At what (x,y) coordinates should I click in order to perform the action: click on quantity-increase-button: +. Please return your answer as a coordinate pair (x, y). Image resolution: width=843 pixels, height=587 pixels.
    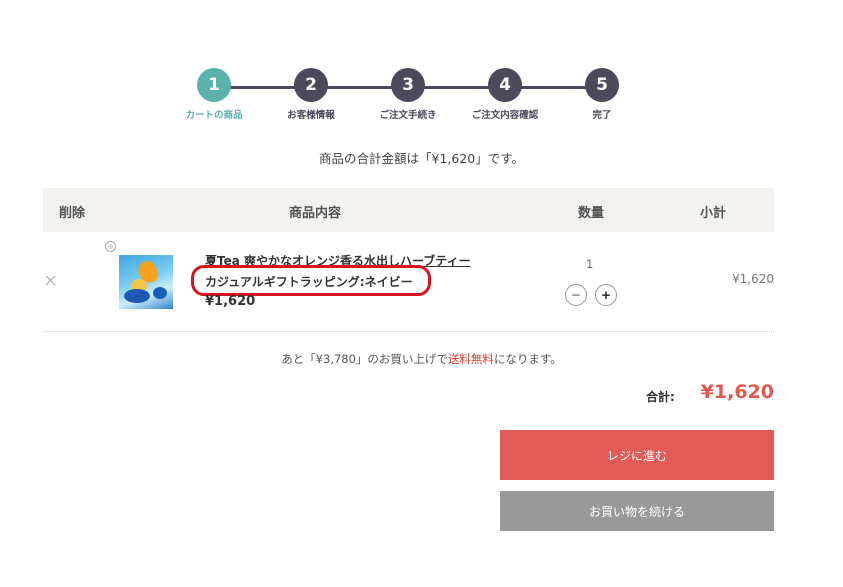
    Looking at the image, I should click on (606, 295).